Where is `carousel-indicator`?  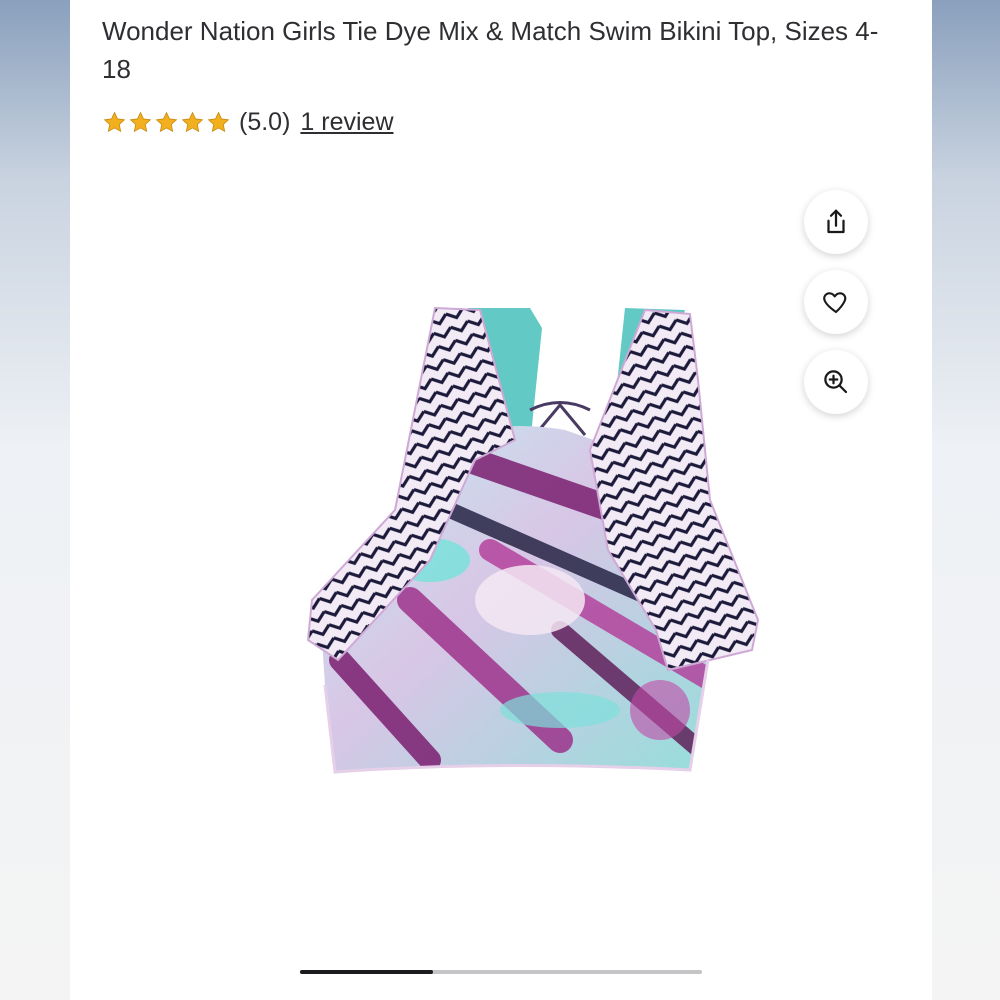
carousel-indicator is located at coordinates (366, 972).